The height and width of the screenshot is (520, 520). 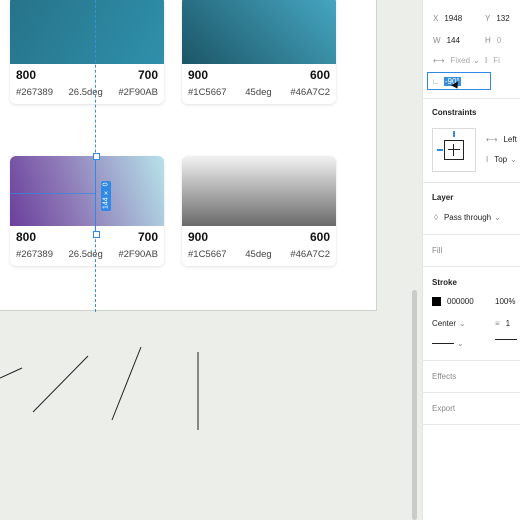 What do you see at coordinates (436, 301) in the screenshot?
I see `stroke-color-swatch` at bounding box center [436, 301].